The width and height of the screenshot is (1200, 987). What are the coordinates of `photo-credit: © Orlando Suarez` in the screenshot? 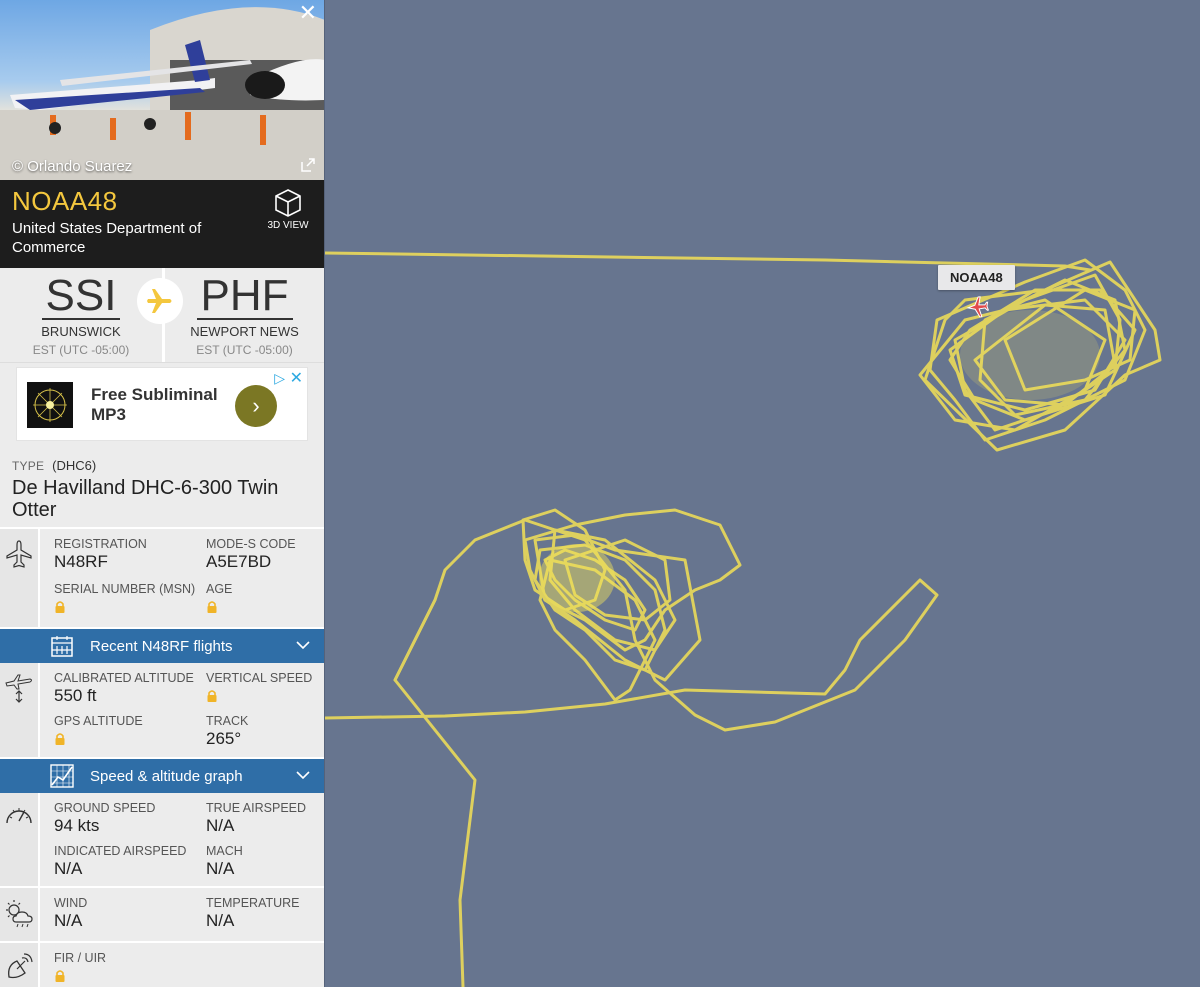 It's located at (72, 166).